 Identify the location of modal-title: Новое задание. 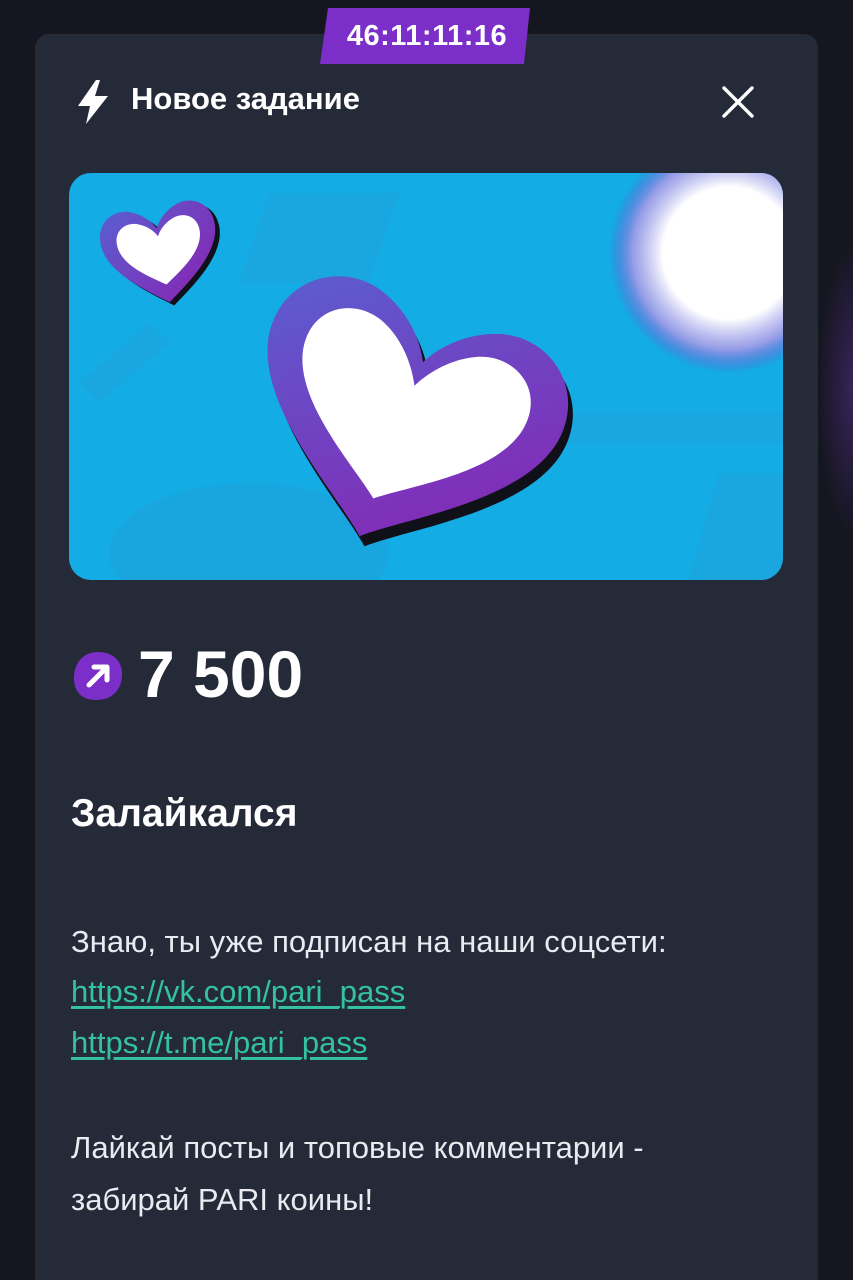
(245, 98).